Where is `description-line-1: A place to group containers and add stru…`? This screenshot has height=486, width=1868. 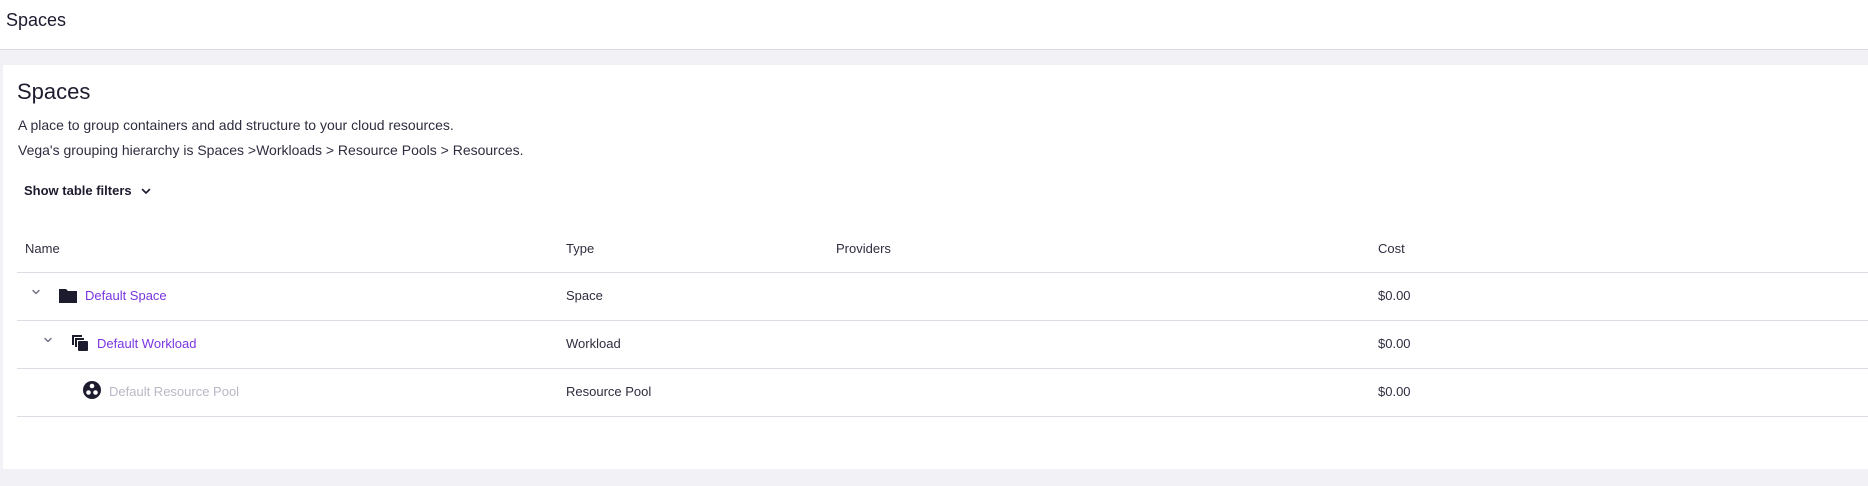 description-line-1: A place to group containers and add stru… is located at coordinates (236, 125).